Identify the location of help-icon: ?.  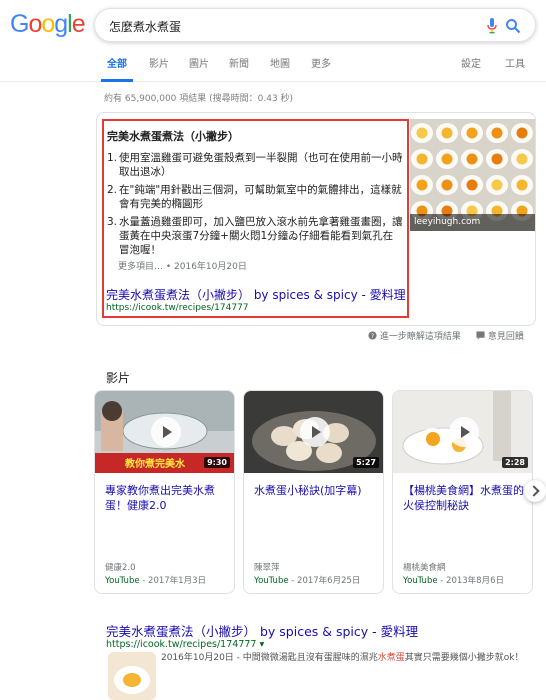
(372, 335).